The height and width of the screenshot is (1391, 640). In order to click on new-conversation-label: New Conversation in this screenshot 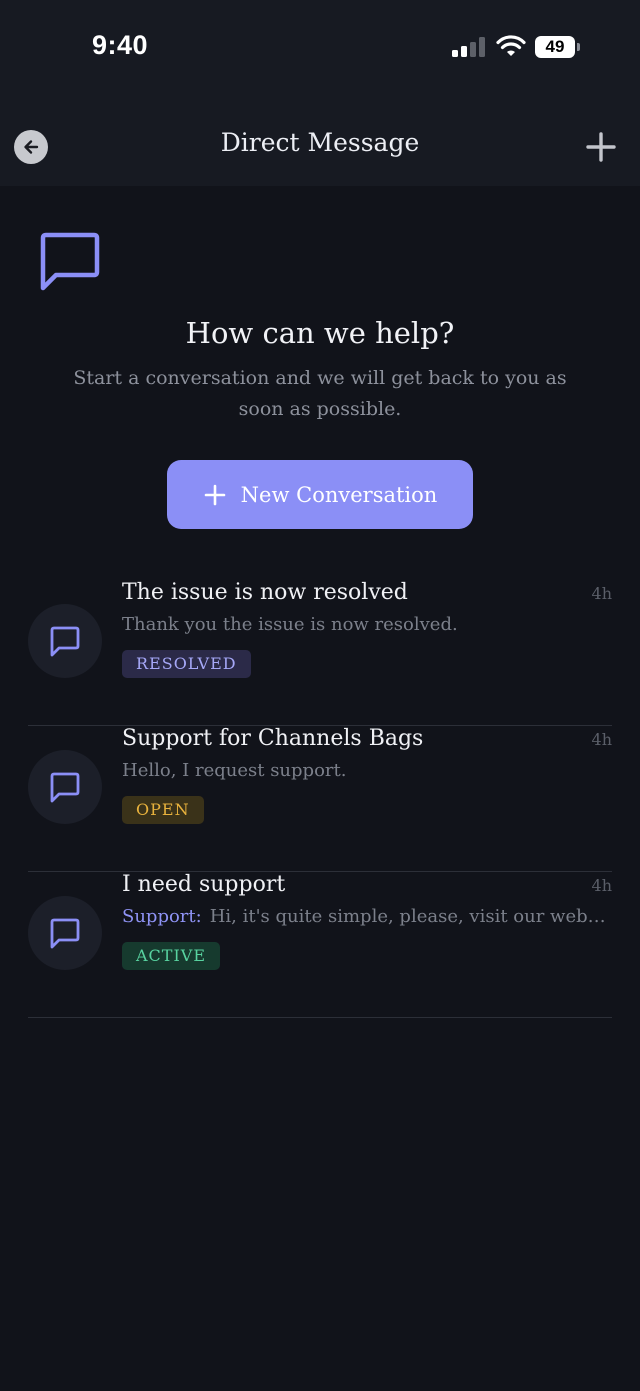, I will do `click(339, 494)`.